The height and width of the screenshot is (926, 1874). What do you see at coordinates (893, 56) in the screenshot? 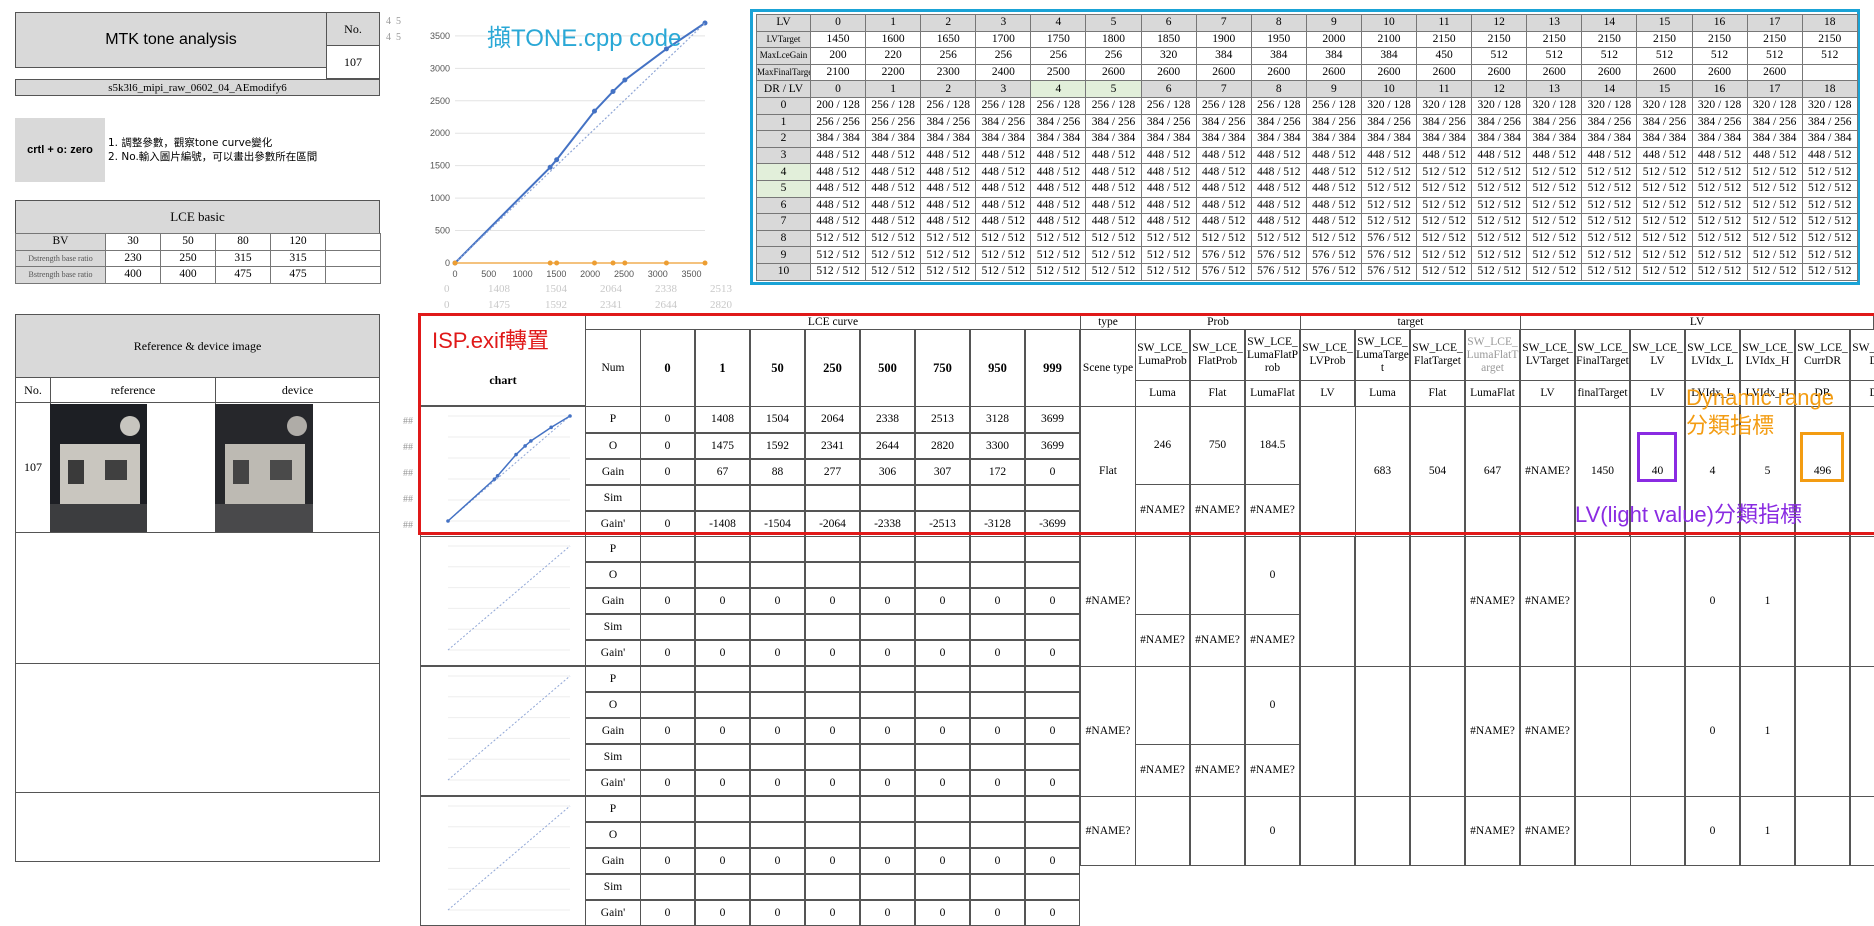
I see `table-cell: 220` at bounding box center [893, 56].